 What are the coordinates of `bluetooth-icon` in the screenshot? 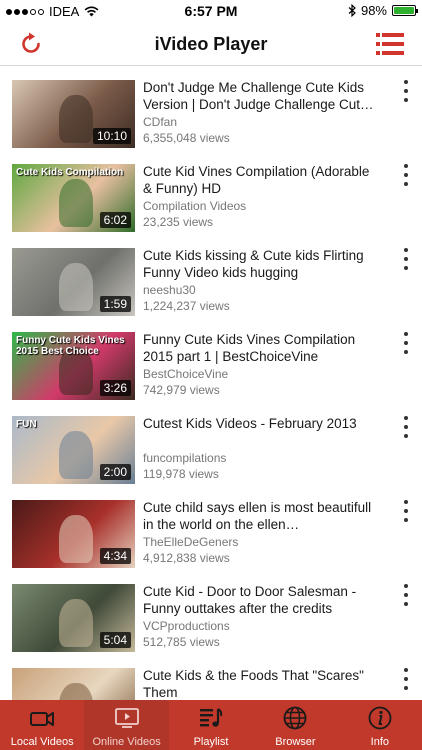 It's located at (352, 10).